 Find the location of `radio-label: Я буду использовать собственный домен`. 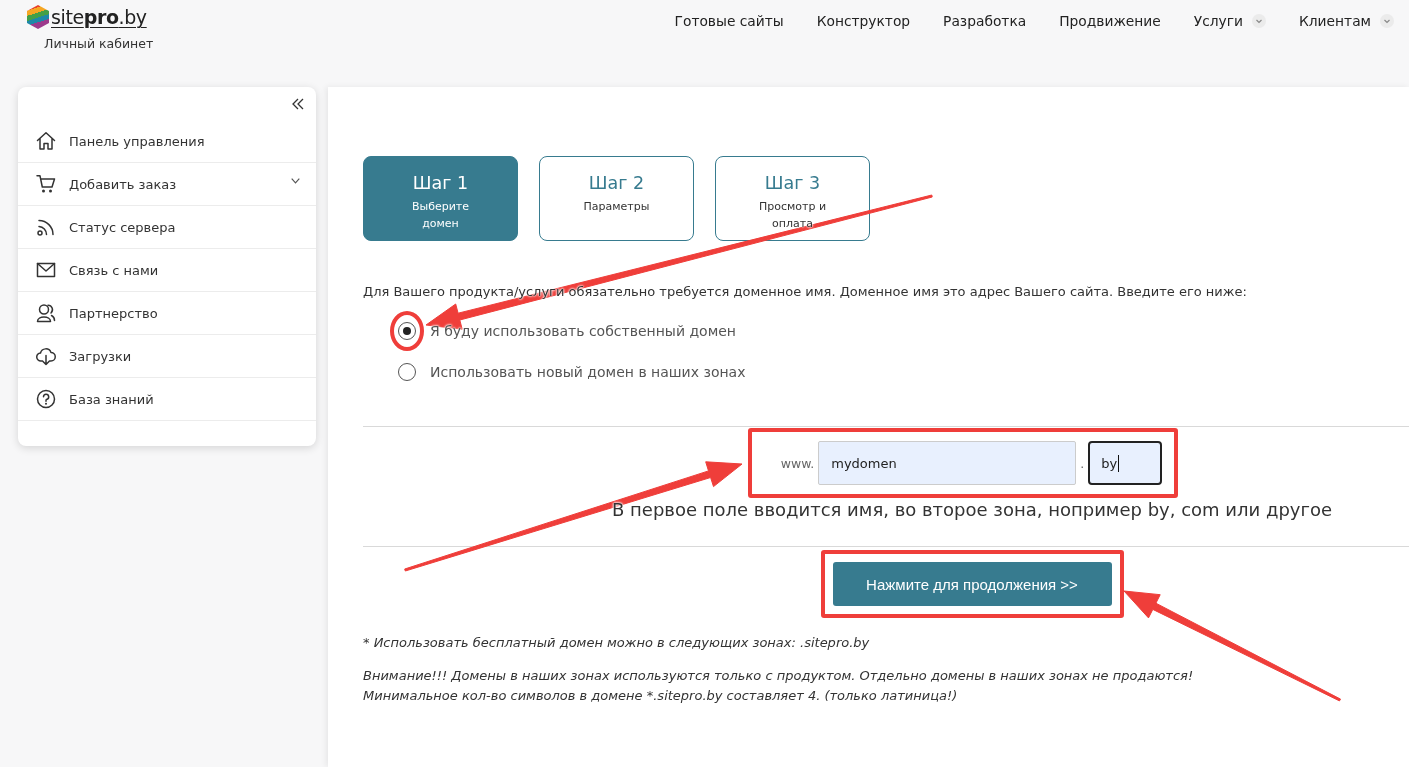

radio-label: Я буду использовать собственный домен is located at coordinates (583, 330).